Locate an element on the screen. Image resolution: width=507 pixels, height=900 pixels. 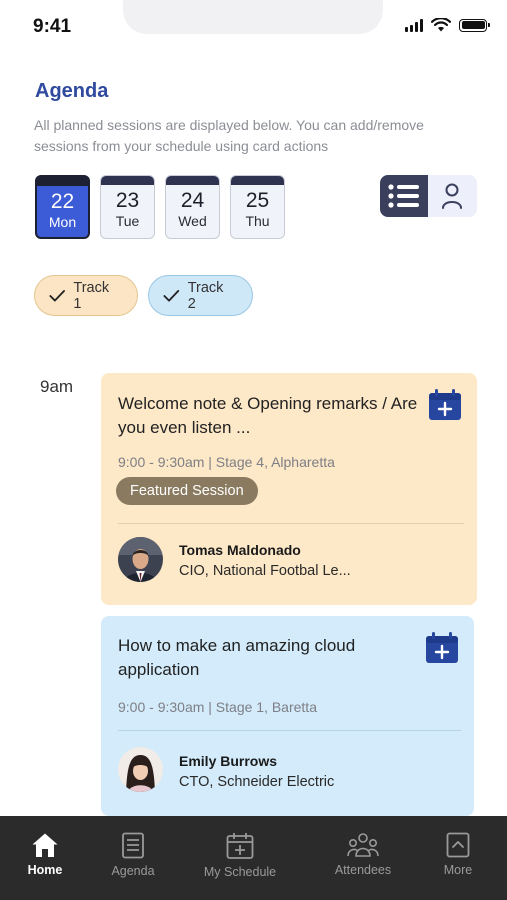
speaker-name: Tomas Maldonado is located at coordinates (240, 550).